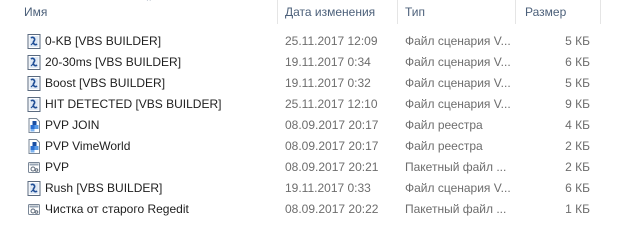 The image size is (630, 252). What do you see at coordinates (577, 125) in the screenshot?
I see `file-size: 4 КБ` at bounding box center [577, 125].